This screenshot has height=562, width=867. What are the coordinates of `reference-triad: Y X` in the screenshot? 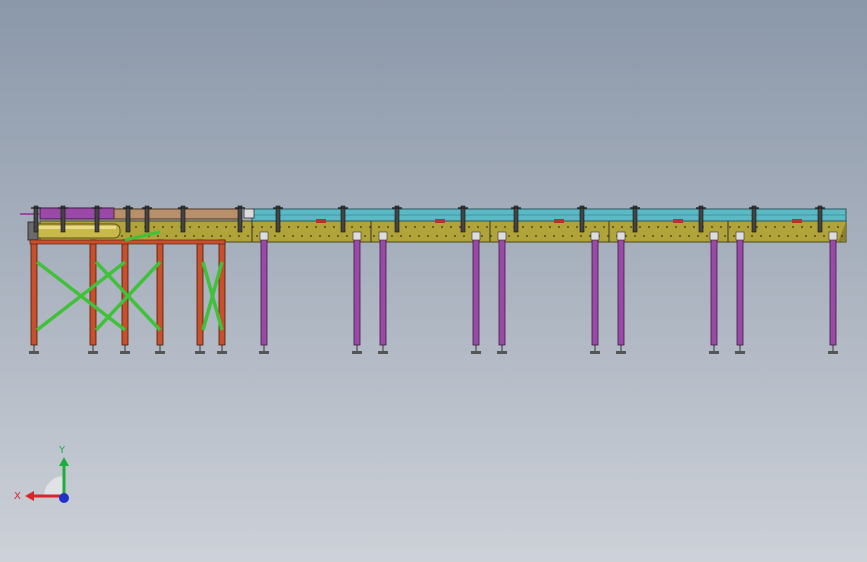 It's located at (41, 474).